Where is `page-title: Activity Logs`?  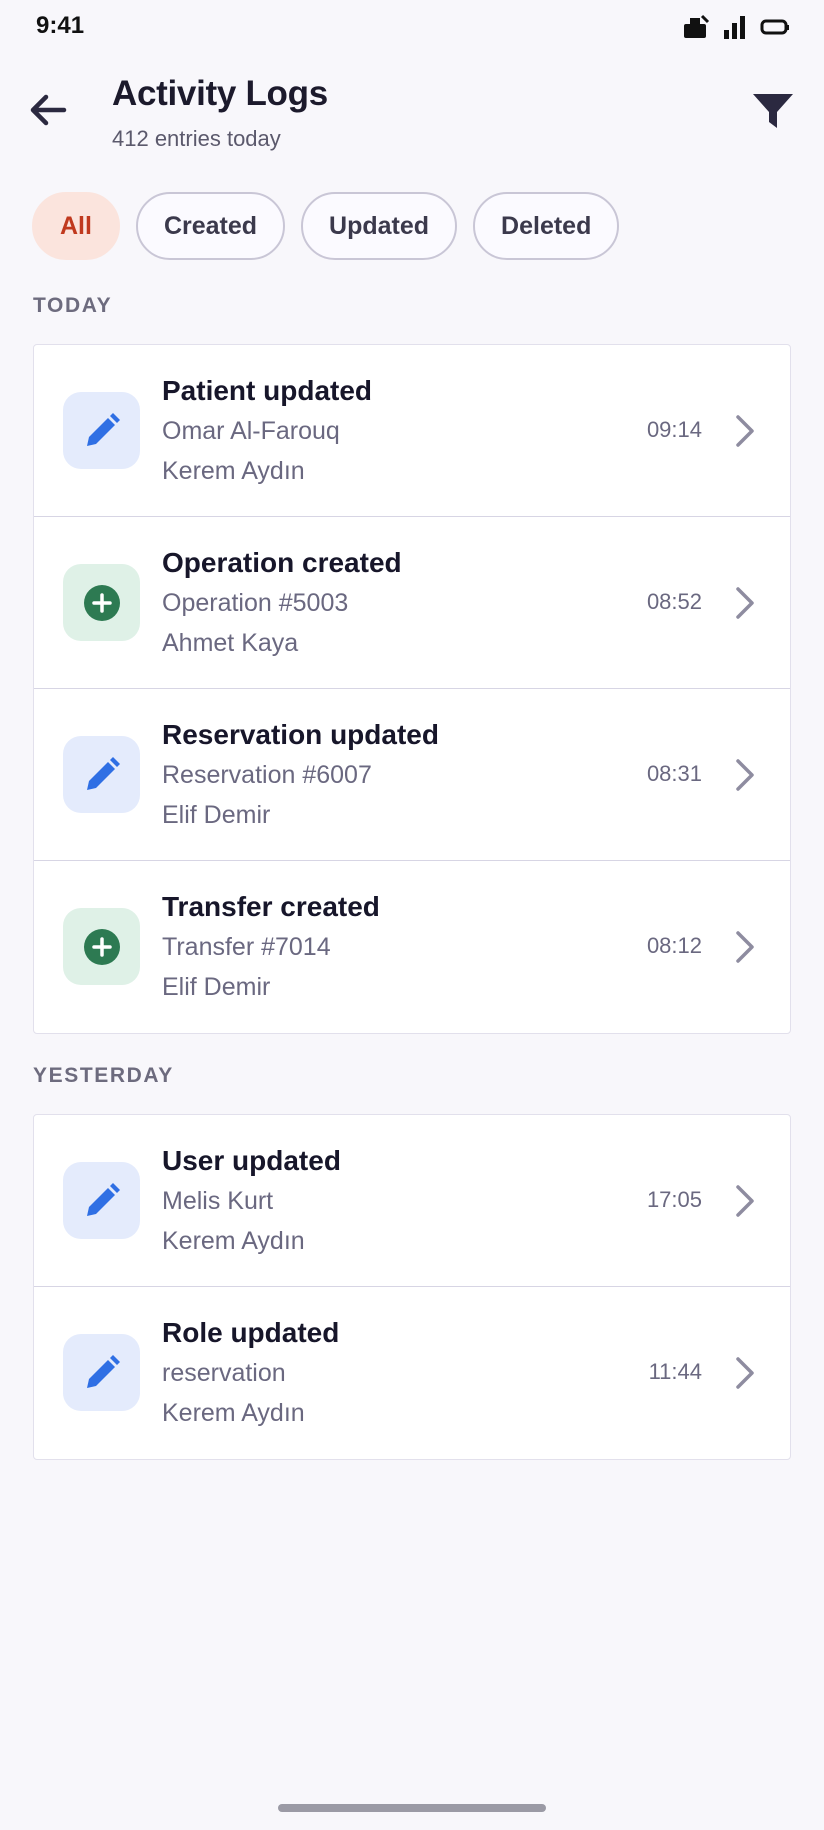 page-title: Activity Logs is located at coordinates (220, 93).